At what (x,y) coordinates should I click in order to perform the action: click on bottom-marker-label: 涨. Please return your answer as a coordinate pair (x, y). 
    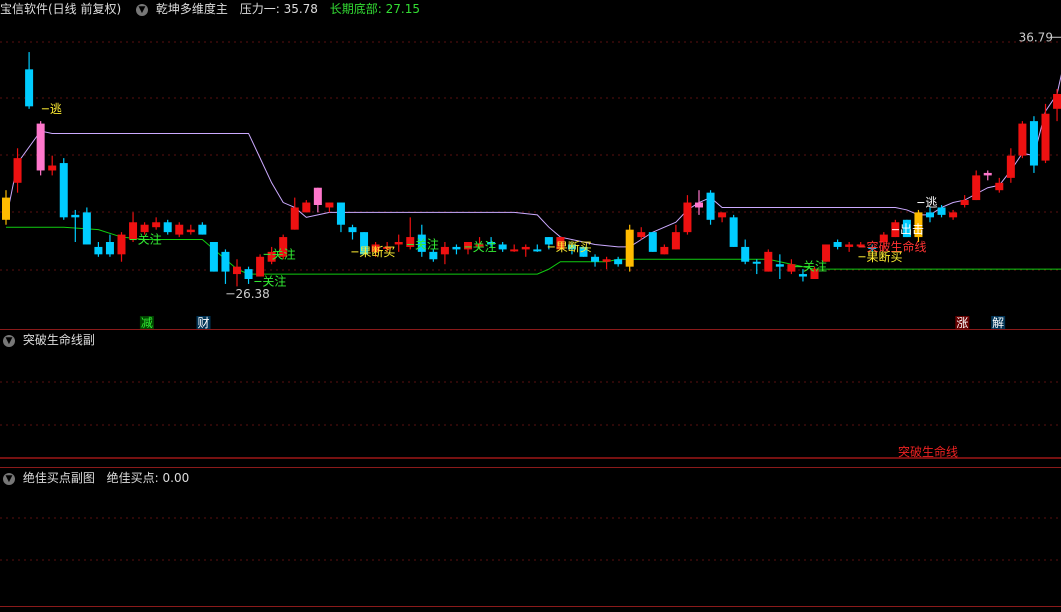
    Looking at the image, I should click on (962, 322).